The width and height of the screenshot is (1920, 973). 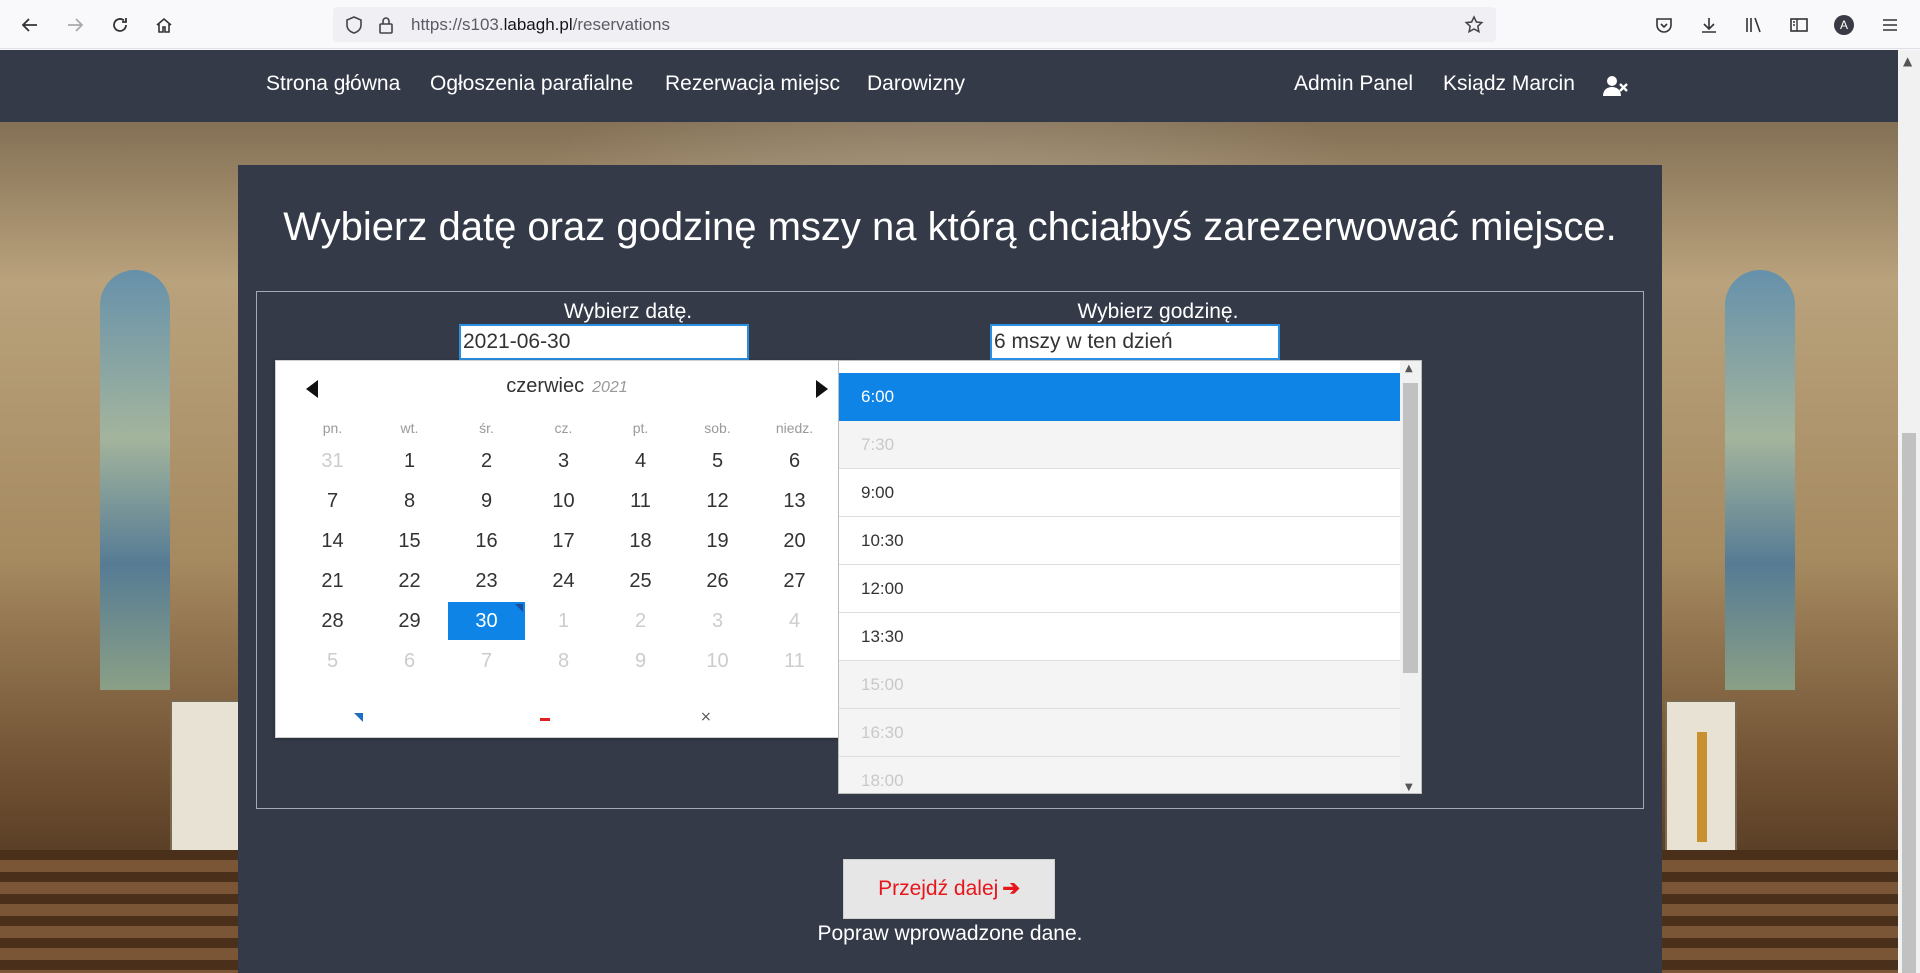 I want to click on nav-link-announcements: Ogłoszenia parafialne, so click(x=531, y=84).